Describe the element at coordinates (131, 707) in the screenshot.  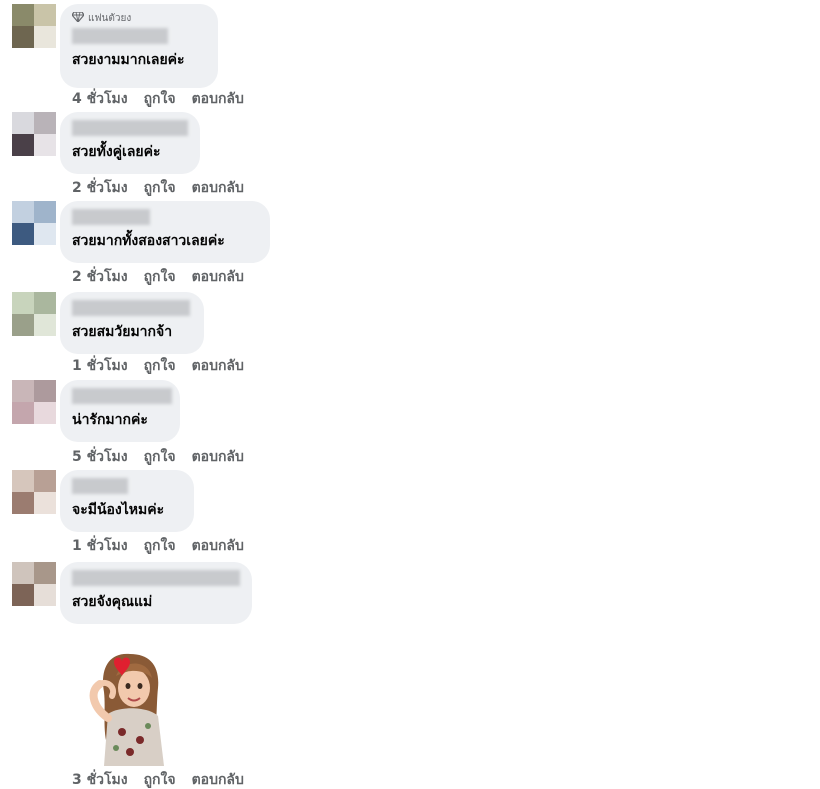
I see `sticker-woman-heart-icon` at that location.